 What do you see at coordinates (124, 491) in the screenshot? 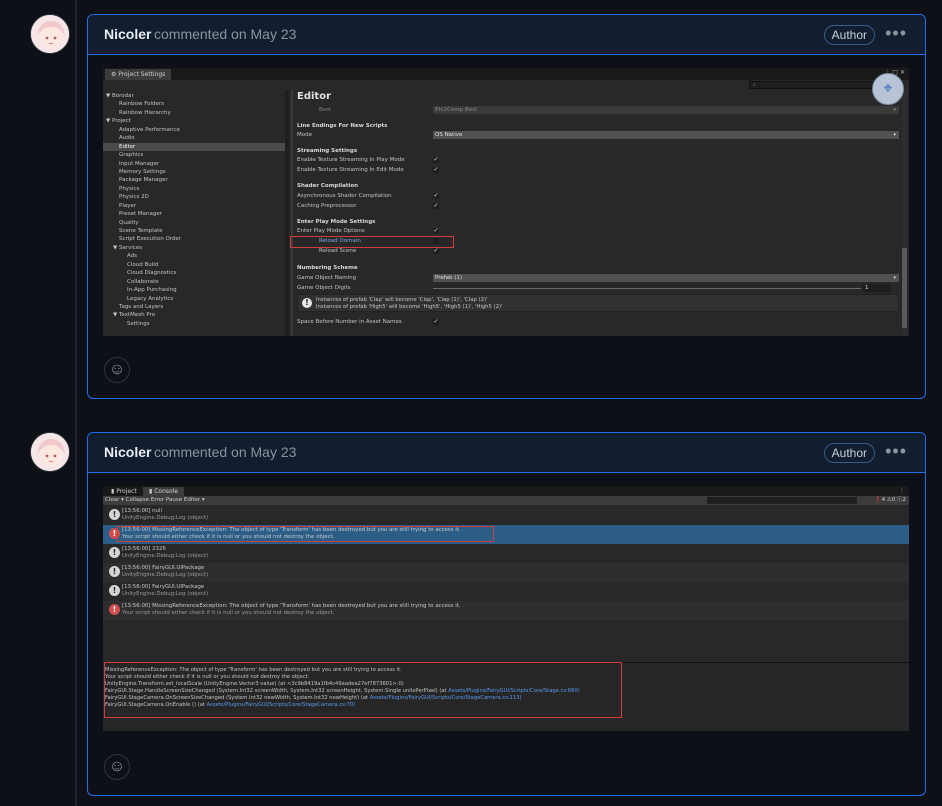
I see `project-tab: ▮ Project` at bounding box center [124, 491].